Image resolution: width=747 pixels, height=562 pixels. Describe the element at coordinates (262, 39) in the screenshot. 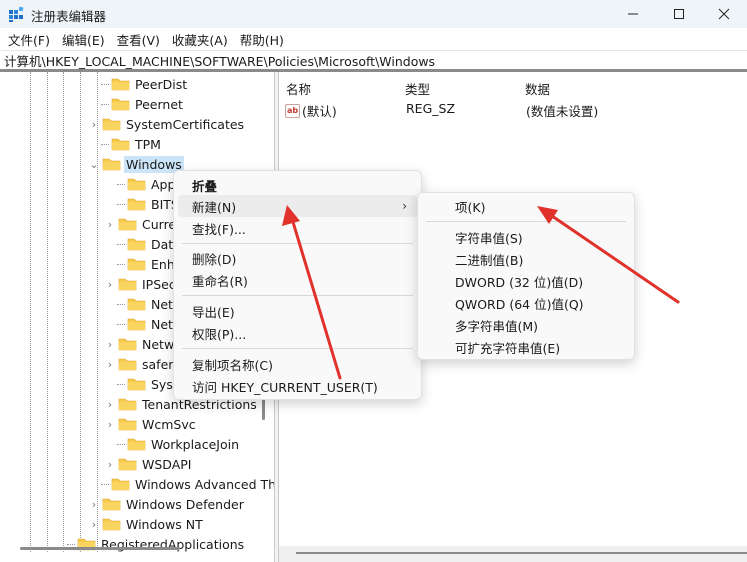

I see `menu-help: 帮助(H)` at that location.